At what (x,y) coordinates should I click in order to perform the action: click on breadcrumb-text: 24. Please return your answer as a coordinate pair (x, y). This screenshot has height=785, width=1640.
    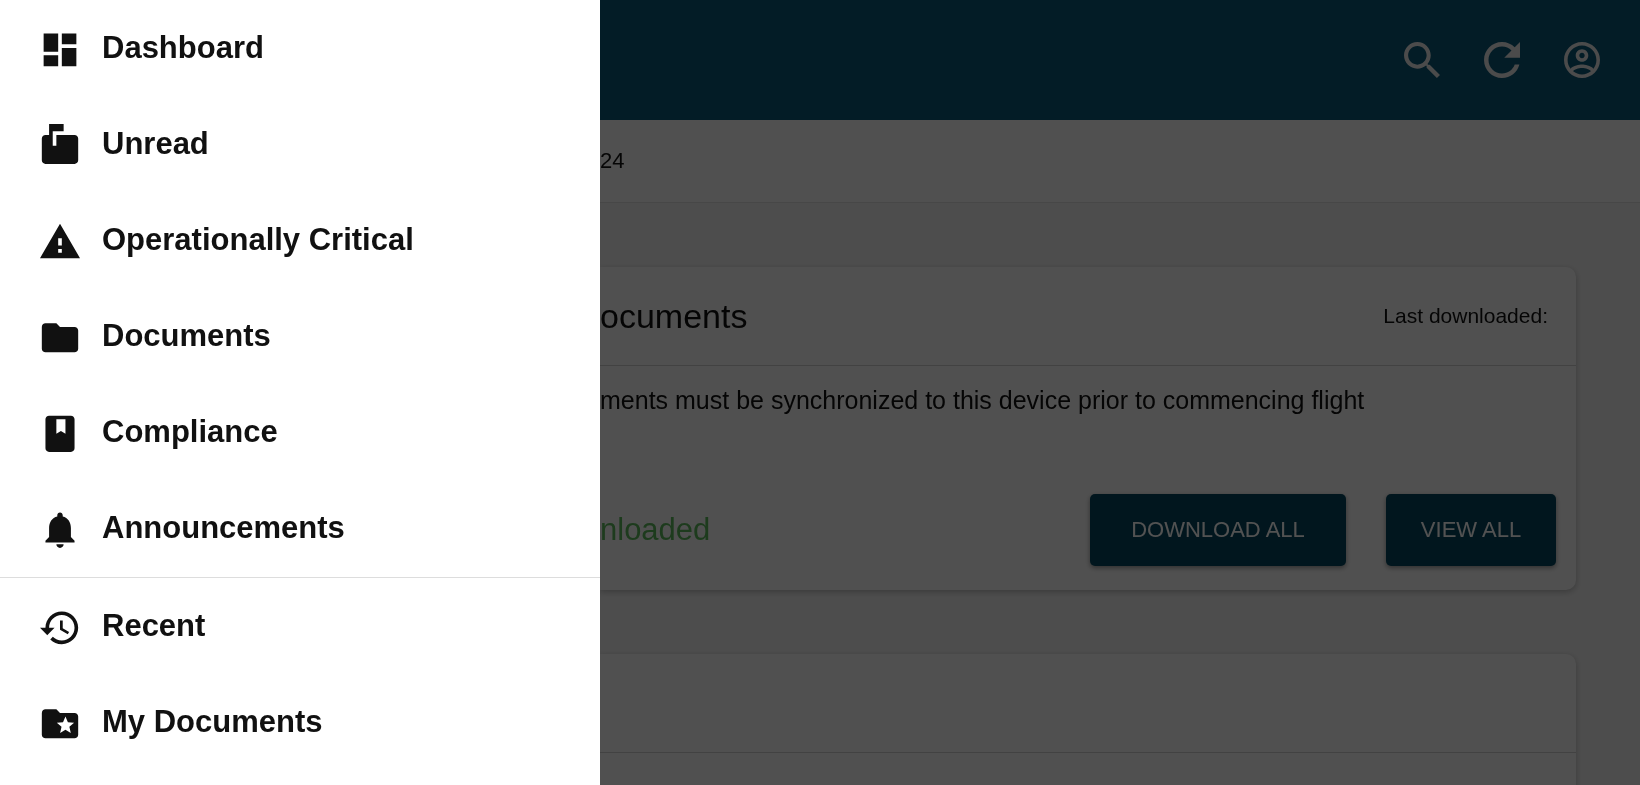
    Looking at the image, I should click on (612, 161).